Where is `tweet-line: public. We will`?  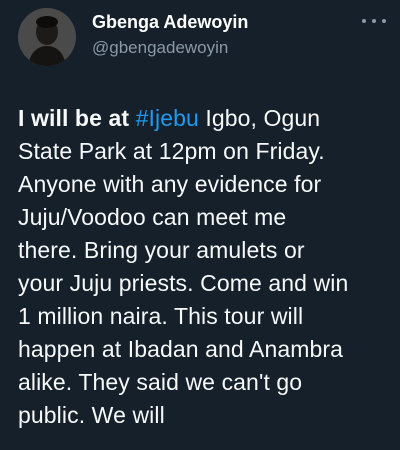
tweet-line: public. We will is located at coordinates (91, 415).